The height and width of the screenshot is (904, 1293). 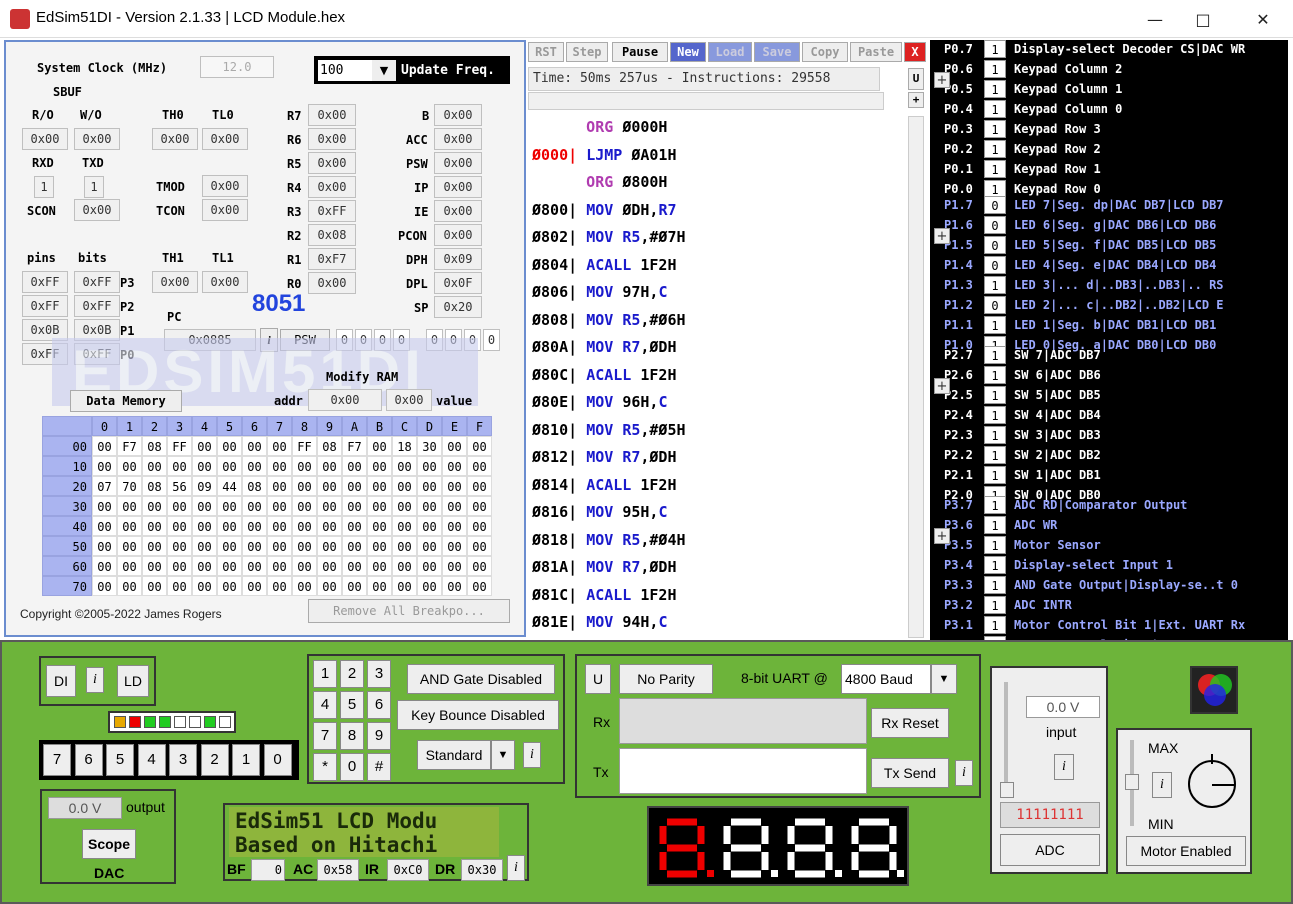 I want to click on rxd-field: 1, so click(x=44, y=187).